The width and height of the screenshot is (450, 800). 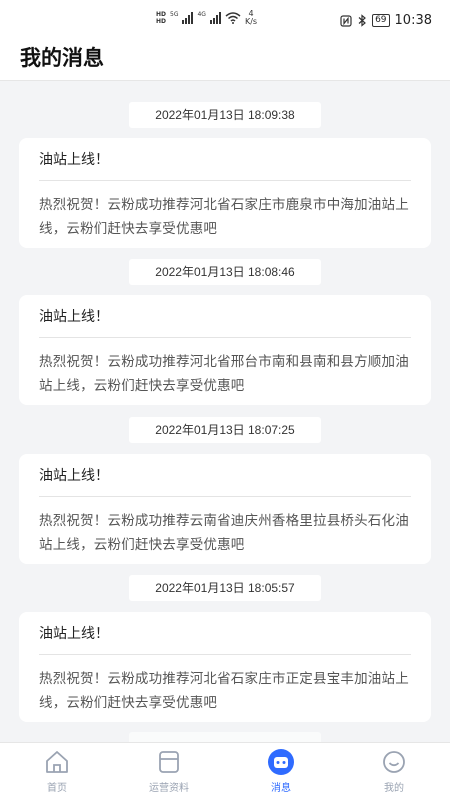 What do you see at coordinates (225, 771) in the screenshot?
I see `bottom-tab-bar: 首页 运营资料 消息 我的` at bounding box center [225, 771].